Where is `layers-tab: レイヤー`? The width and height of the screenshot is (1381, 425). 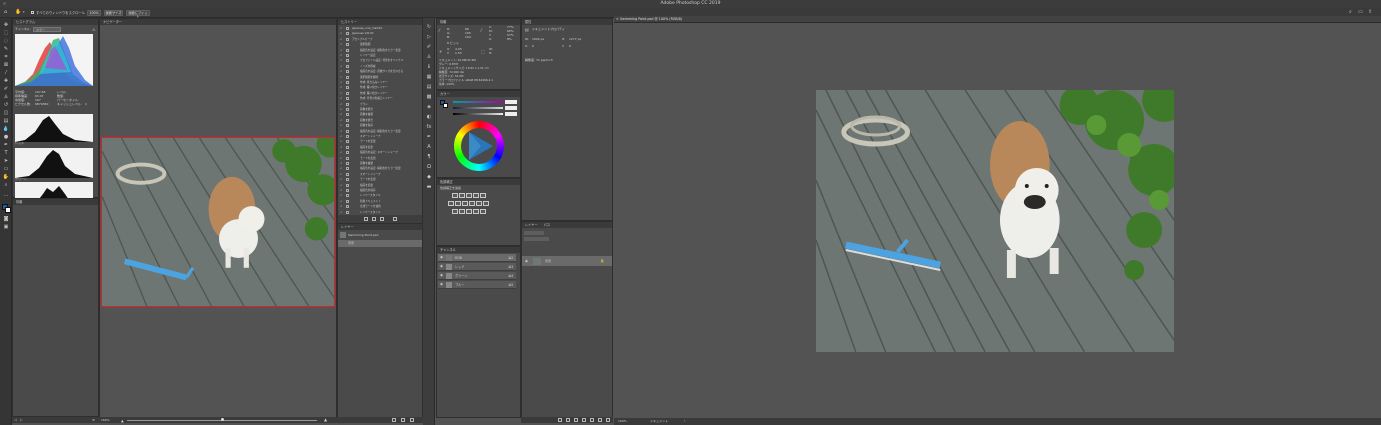 layers-tab: レイヤー is located at coordinates (531, 225).